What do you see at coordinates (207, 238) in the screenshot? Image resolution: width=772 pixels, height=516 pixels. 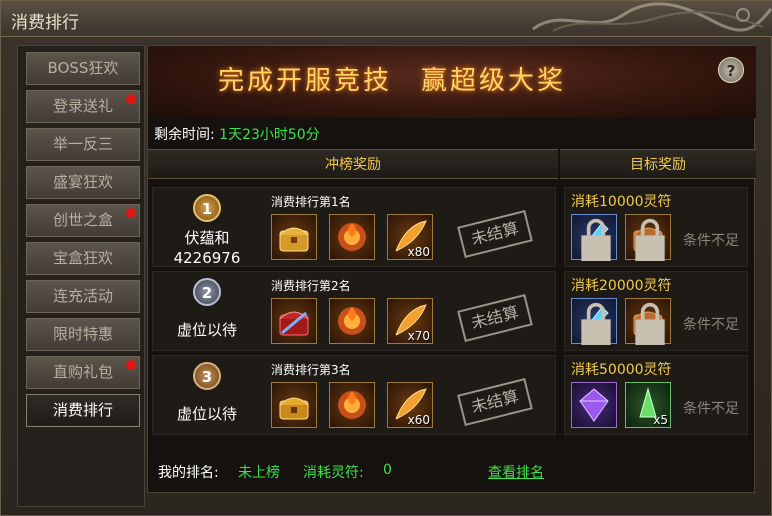 I see `player-name: 伏蕴和` at bounding box center [207, 238].